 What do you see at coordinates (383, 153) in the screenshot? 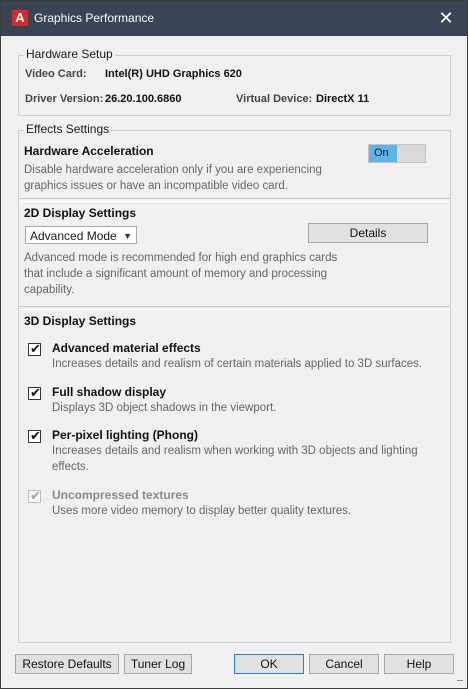
I see `toggle-on-label: On` at bounding box center [383, 153].